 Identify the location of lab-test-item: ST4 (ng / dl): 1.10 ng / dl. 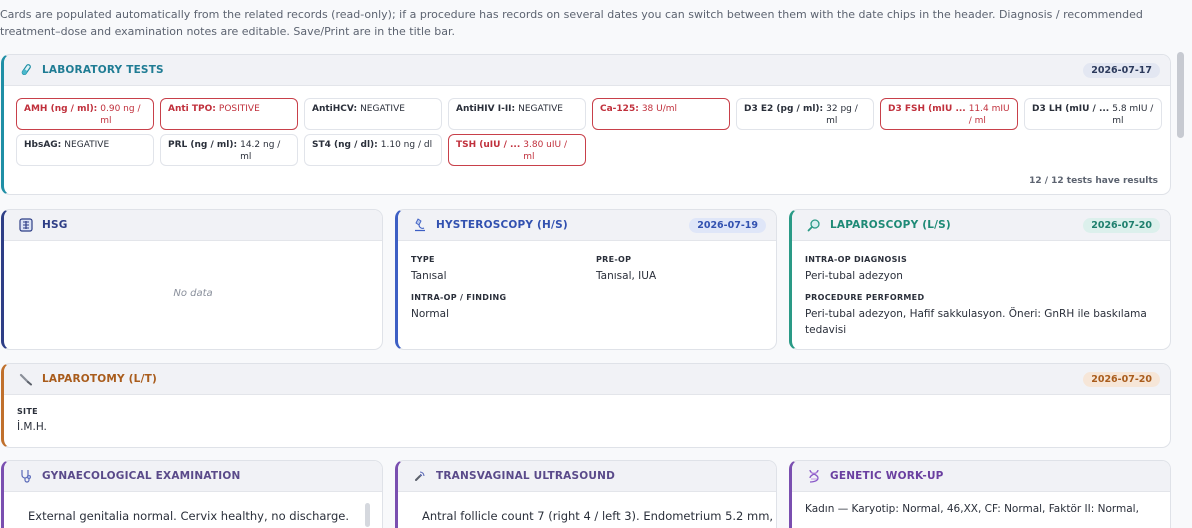
(373, 150).